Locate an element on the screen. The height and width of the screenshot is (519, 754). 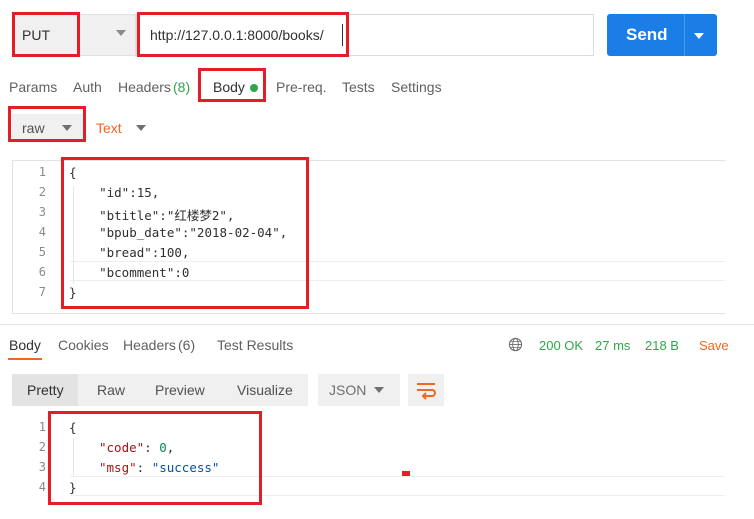
view-preview-button: Preview is located at coordinates (180, 390).